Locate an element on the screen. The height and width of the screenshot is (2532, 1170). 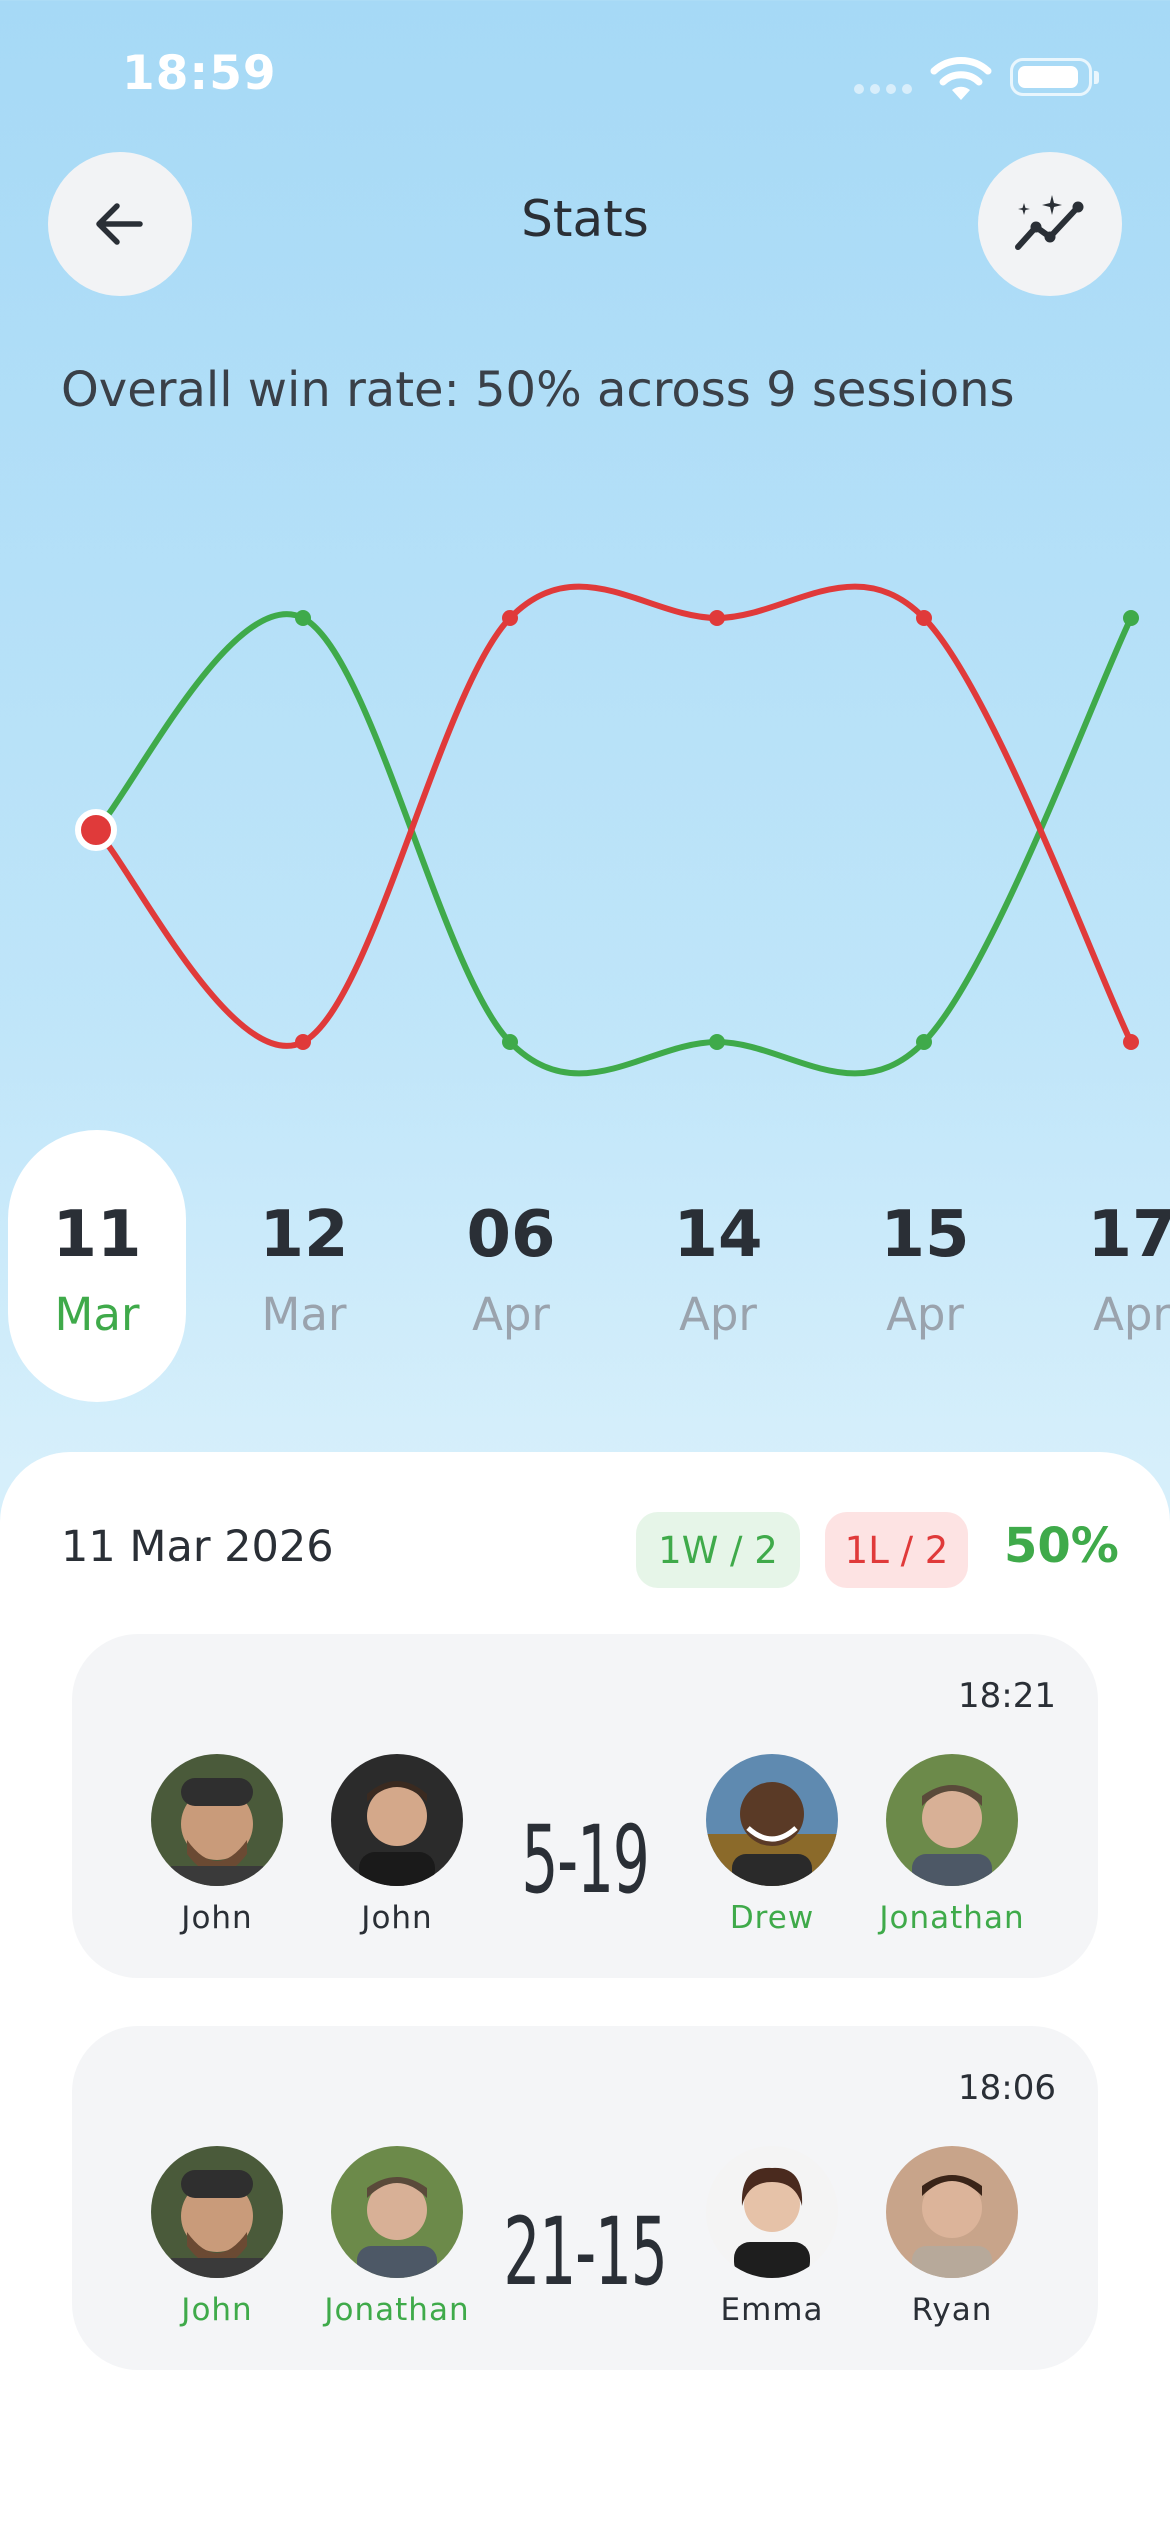
player: Ryan is located at coordinates (952, 2237).